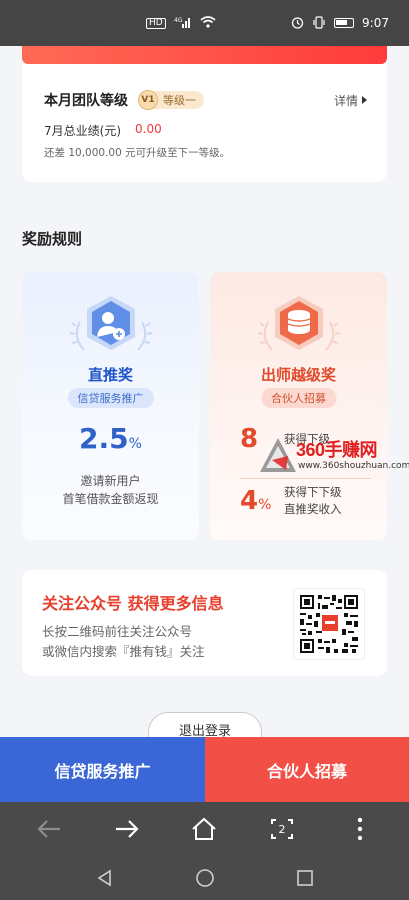  I want to click on svg-text: 4G, so click(178, 20).